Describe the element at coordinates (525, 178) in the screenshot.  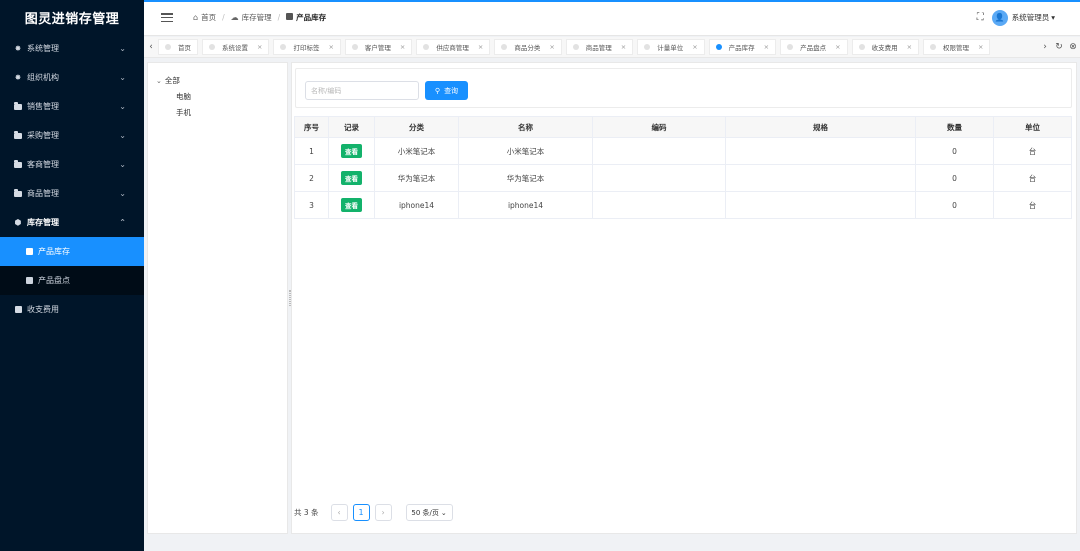
I see `cell-name: 华为笔记本` at that location.